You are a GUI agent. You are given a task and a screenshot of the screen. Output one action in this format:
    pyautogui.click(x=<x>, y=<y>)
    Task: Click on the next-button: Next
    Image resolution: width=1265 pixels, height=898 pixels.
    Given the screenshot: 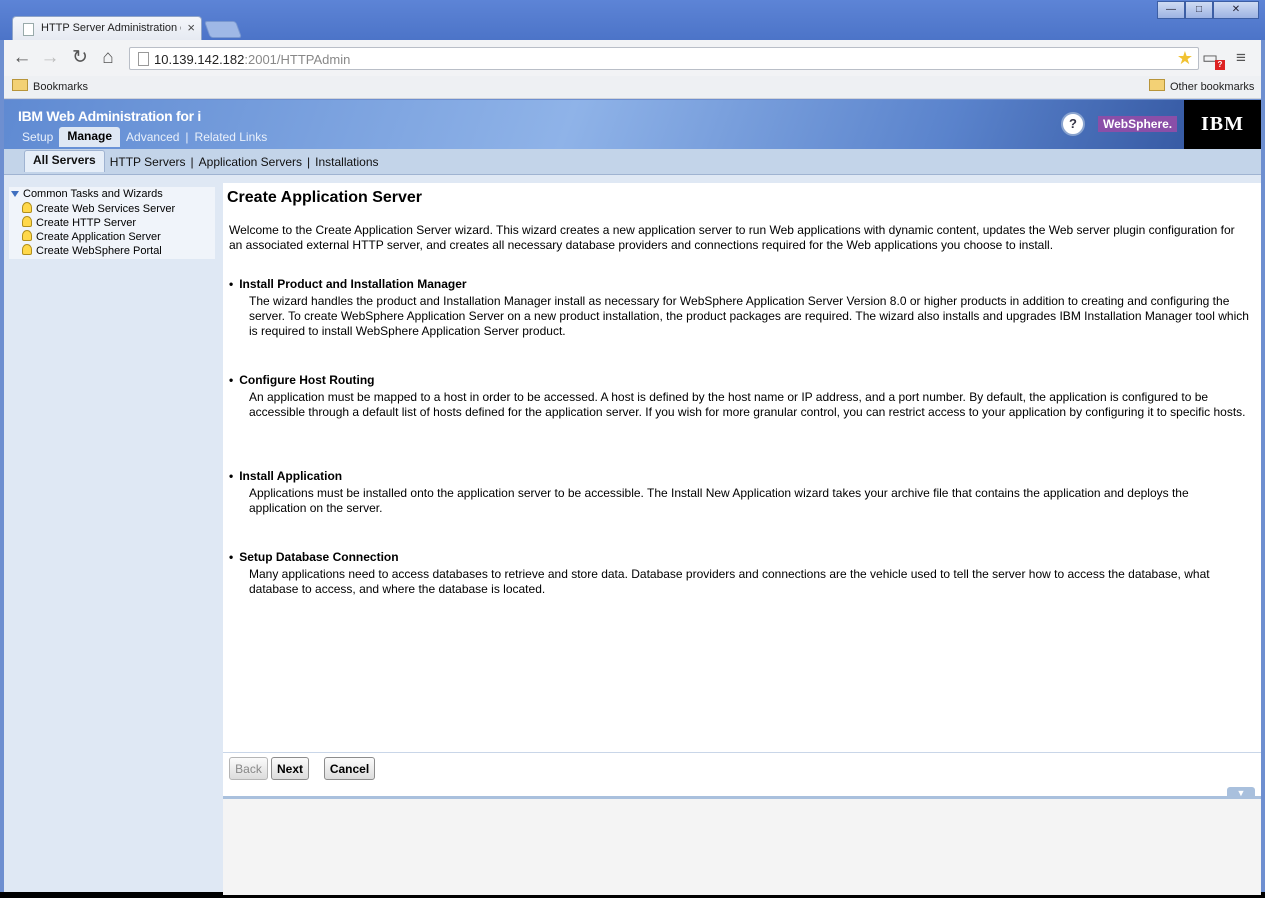 What is the action you would take?
    pyautogui.click(x=290, y=768)
    